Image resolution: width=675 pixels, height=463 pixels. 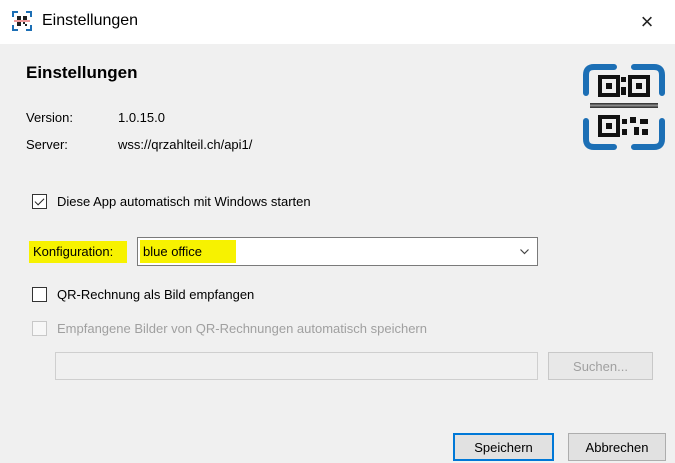 I want to click on auto-save-checkbox, so click(x=39, y=328).